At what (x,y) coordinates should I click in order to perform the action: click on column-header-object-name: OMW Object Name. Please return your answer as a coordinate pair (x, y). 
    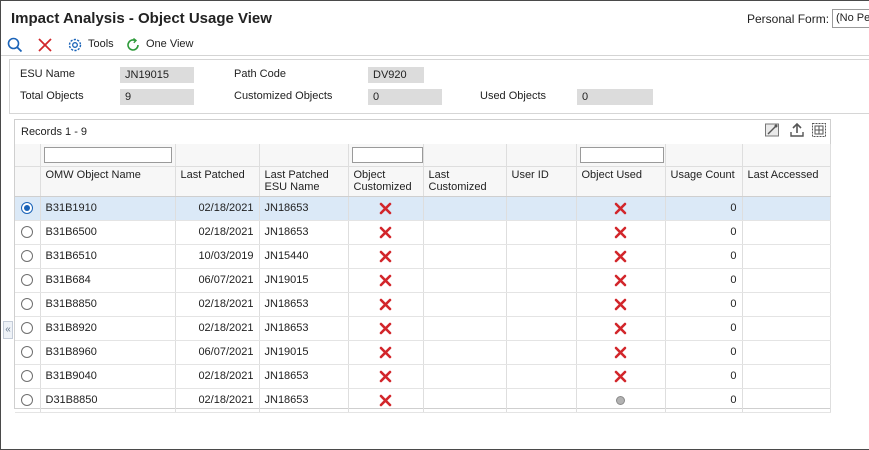
    Looking at the image, I should click on (108, 181).